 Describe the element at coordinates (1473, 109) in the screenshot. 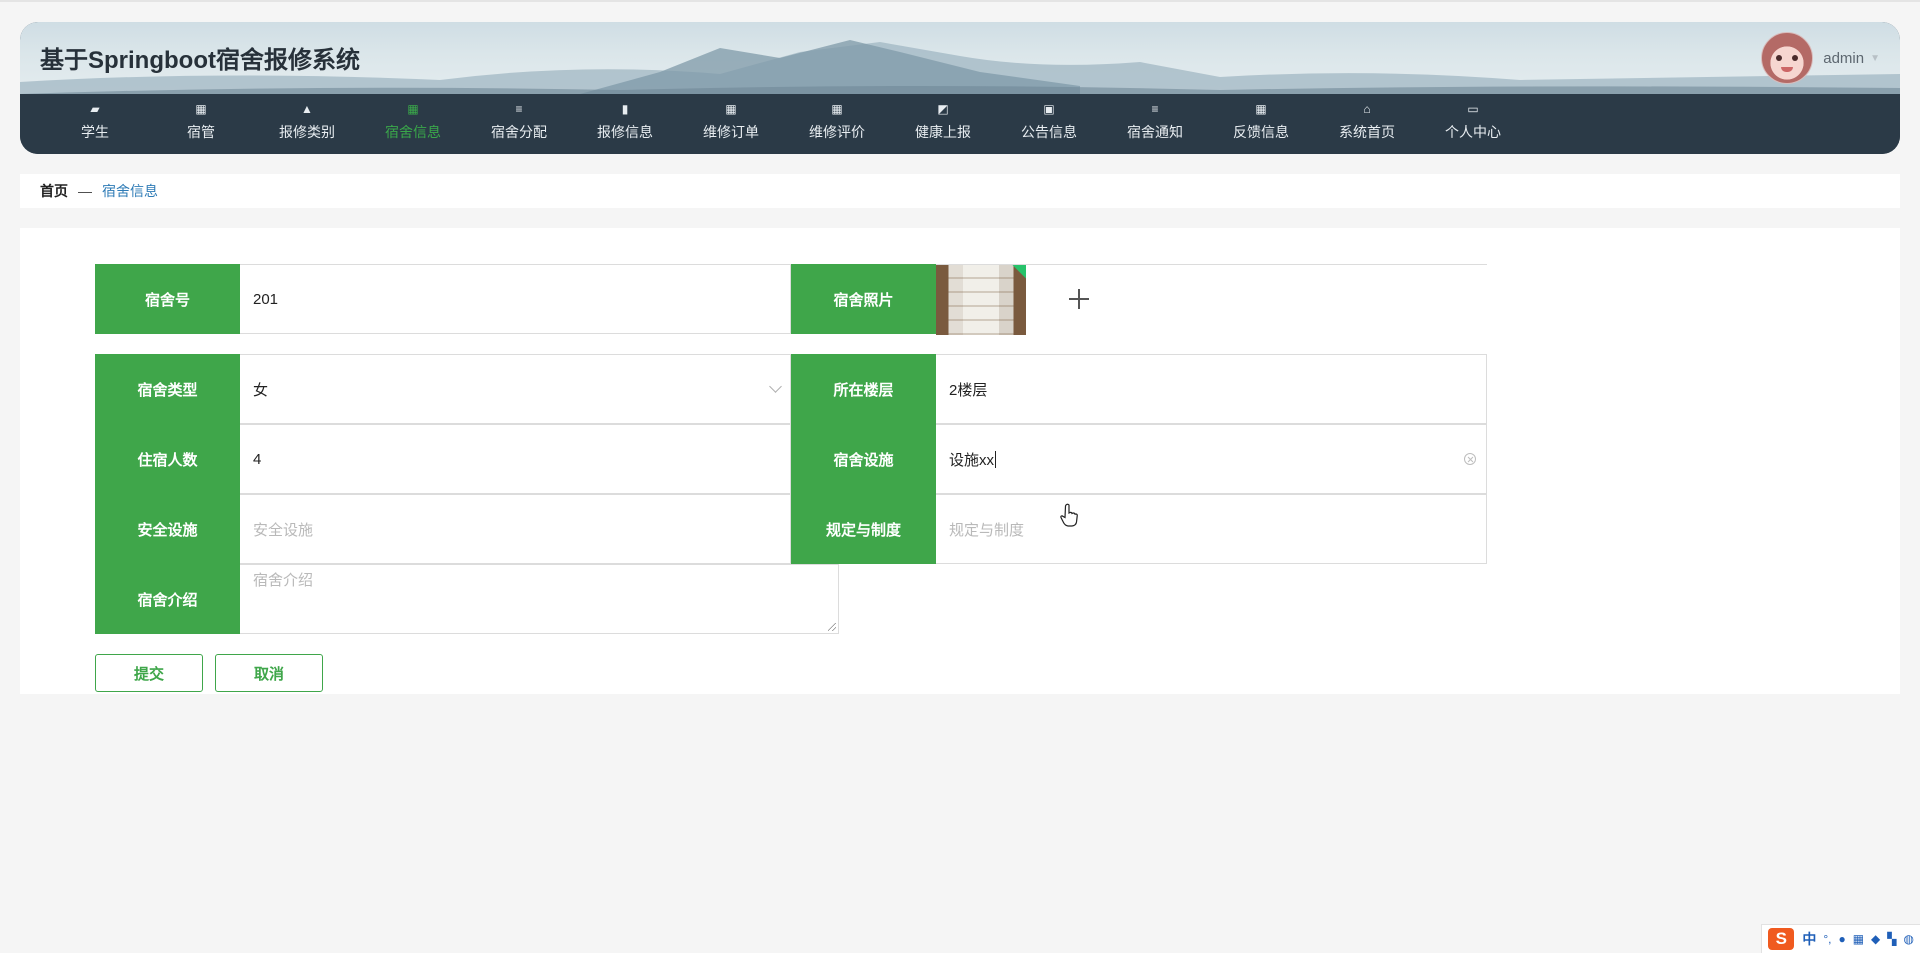

I see `wallet-icon: ▭` at that location.